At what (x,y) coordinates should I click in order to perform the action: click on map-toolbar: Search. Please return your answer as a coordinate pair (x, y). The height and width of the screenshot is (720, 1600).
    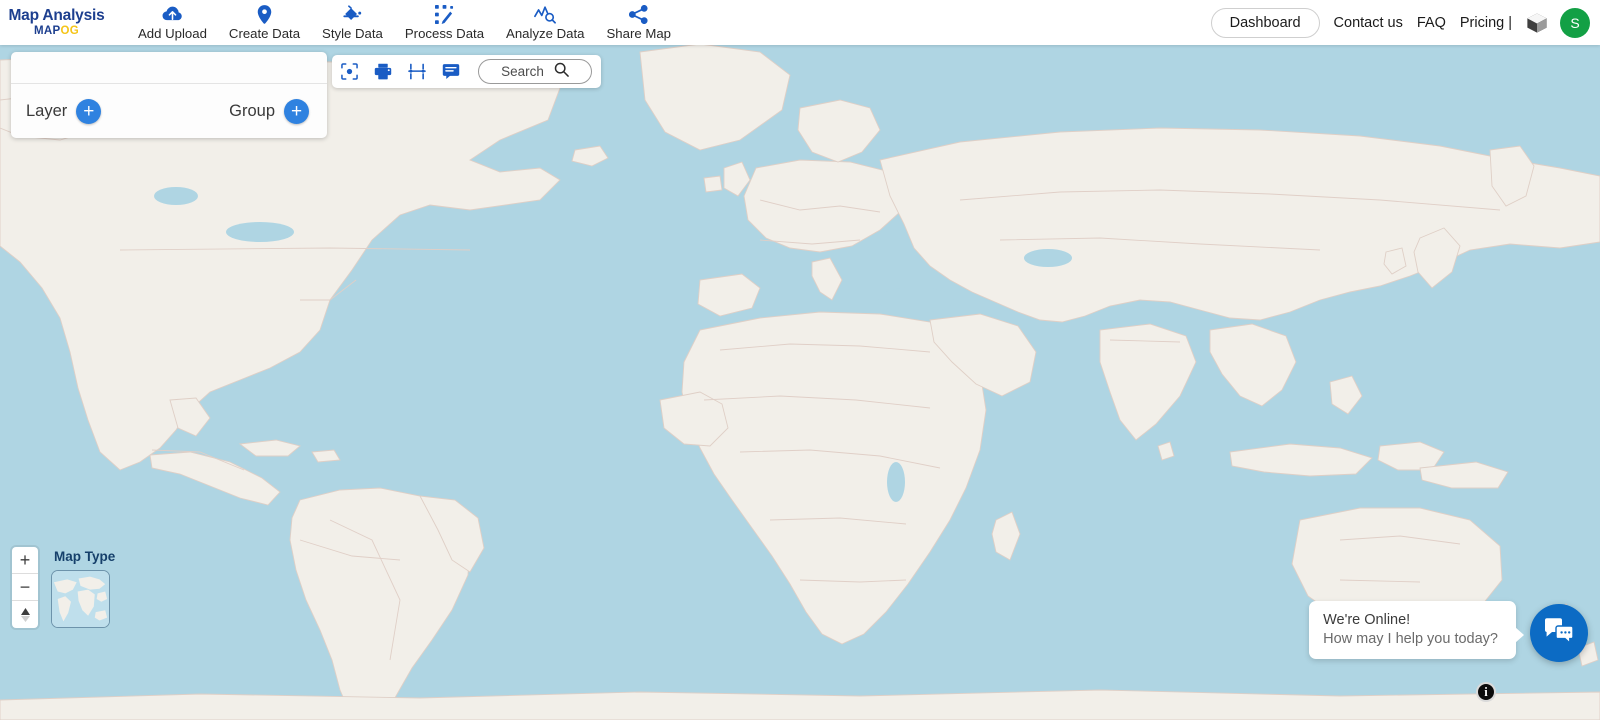
    Looking at the image, I should click on (466, 71).